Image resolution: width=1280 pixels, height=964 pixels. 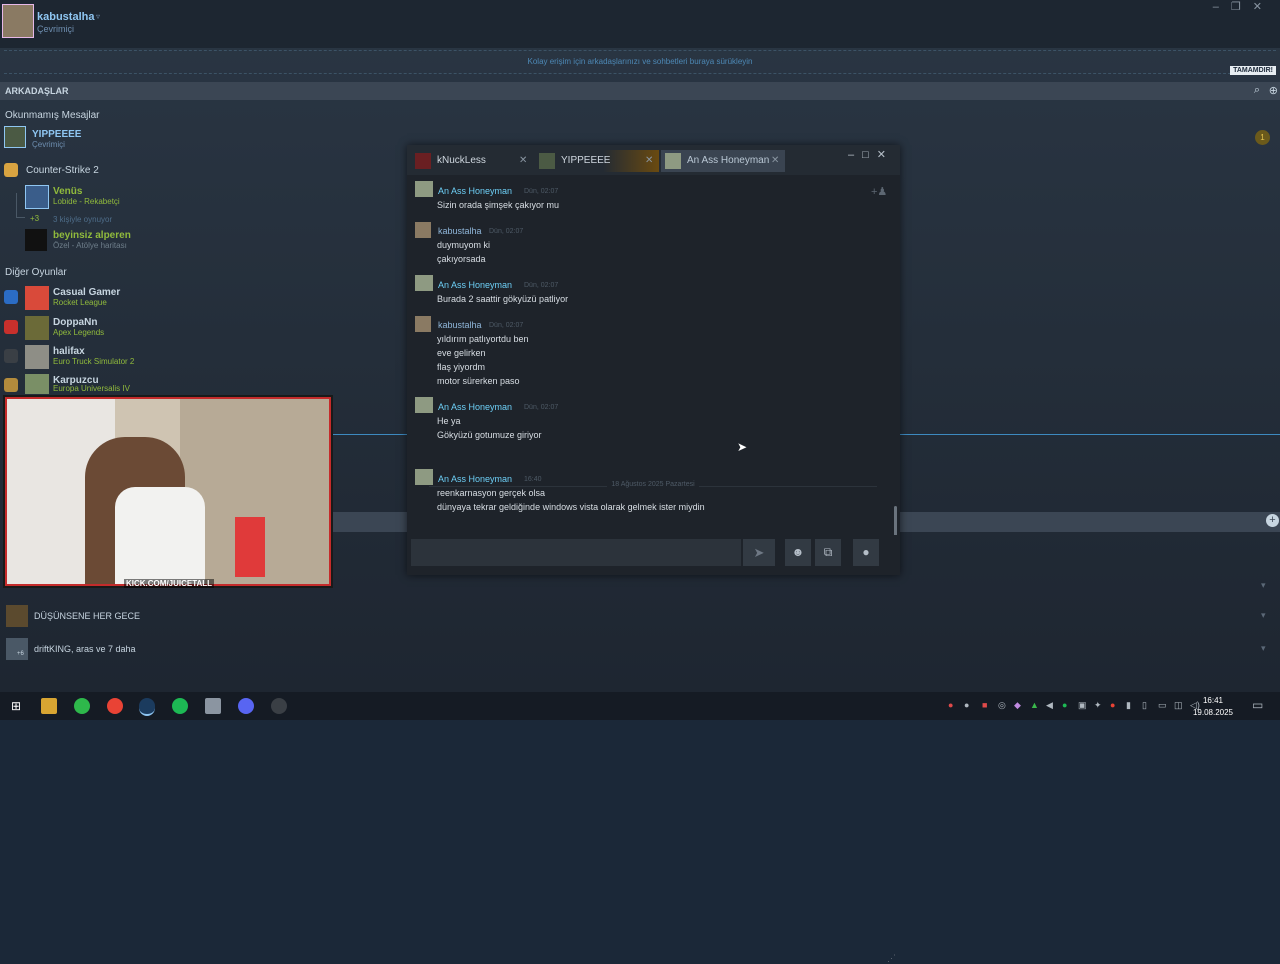 I want to click on start-icon: ⊞, so click(x=16, y=706).